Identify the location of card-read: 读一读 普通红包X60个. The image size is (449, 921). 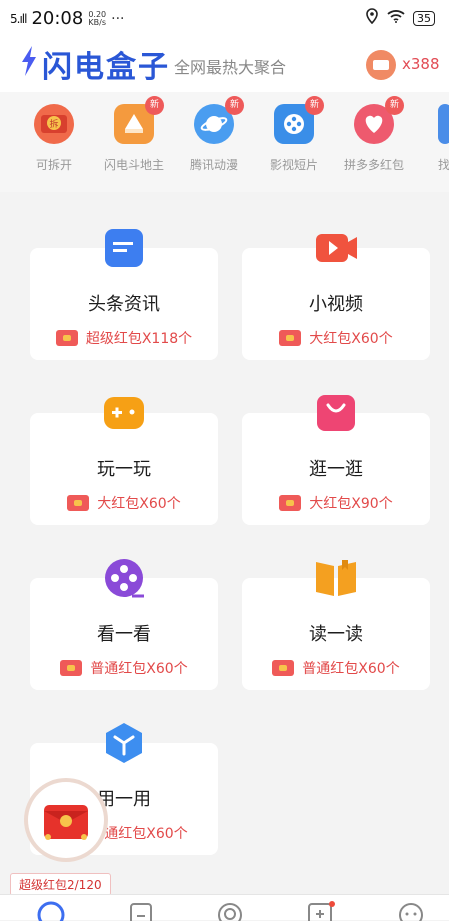
(336, 625).